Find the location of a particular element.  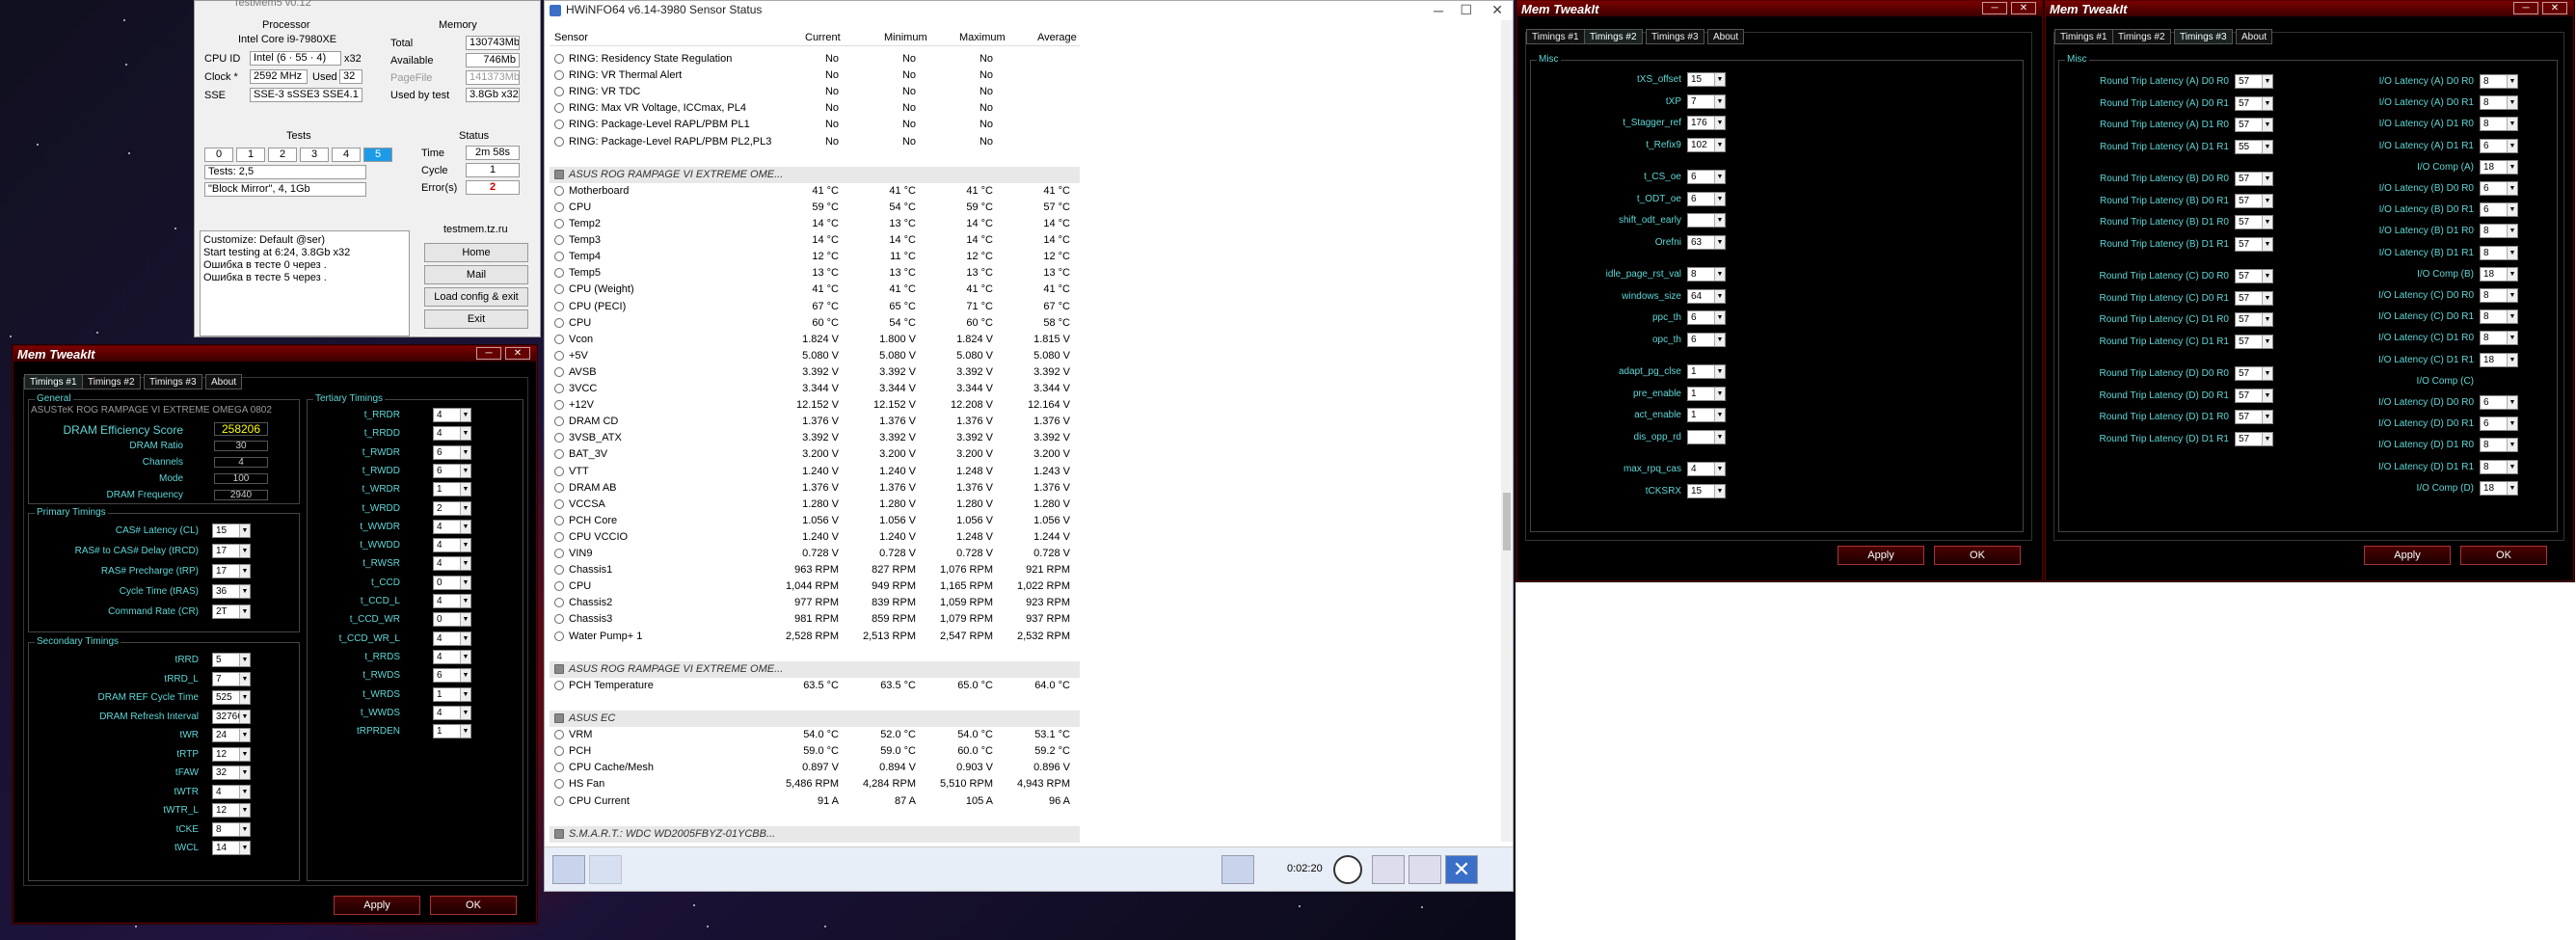

timing-select: 15 ▼ is located at coordinates (232, 531).